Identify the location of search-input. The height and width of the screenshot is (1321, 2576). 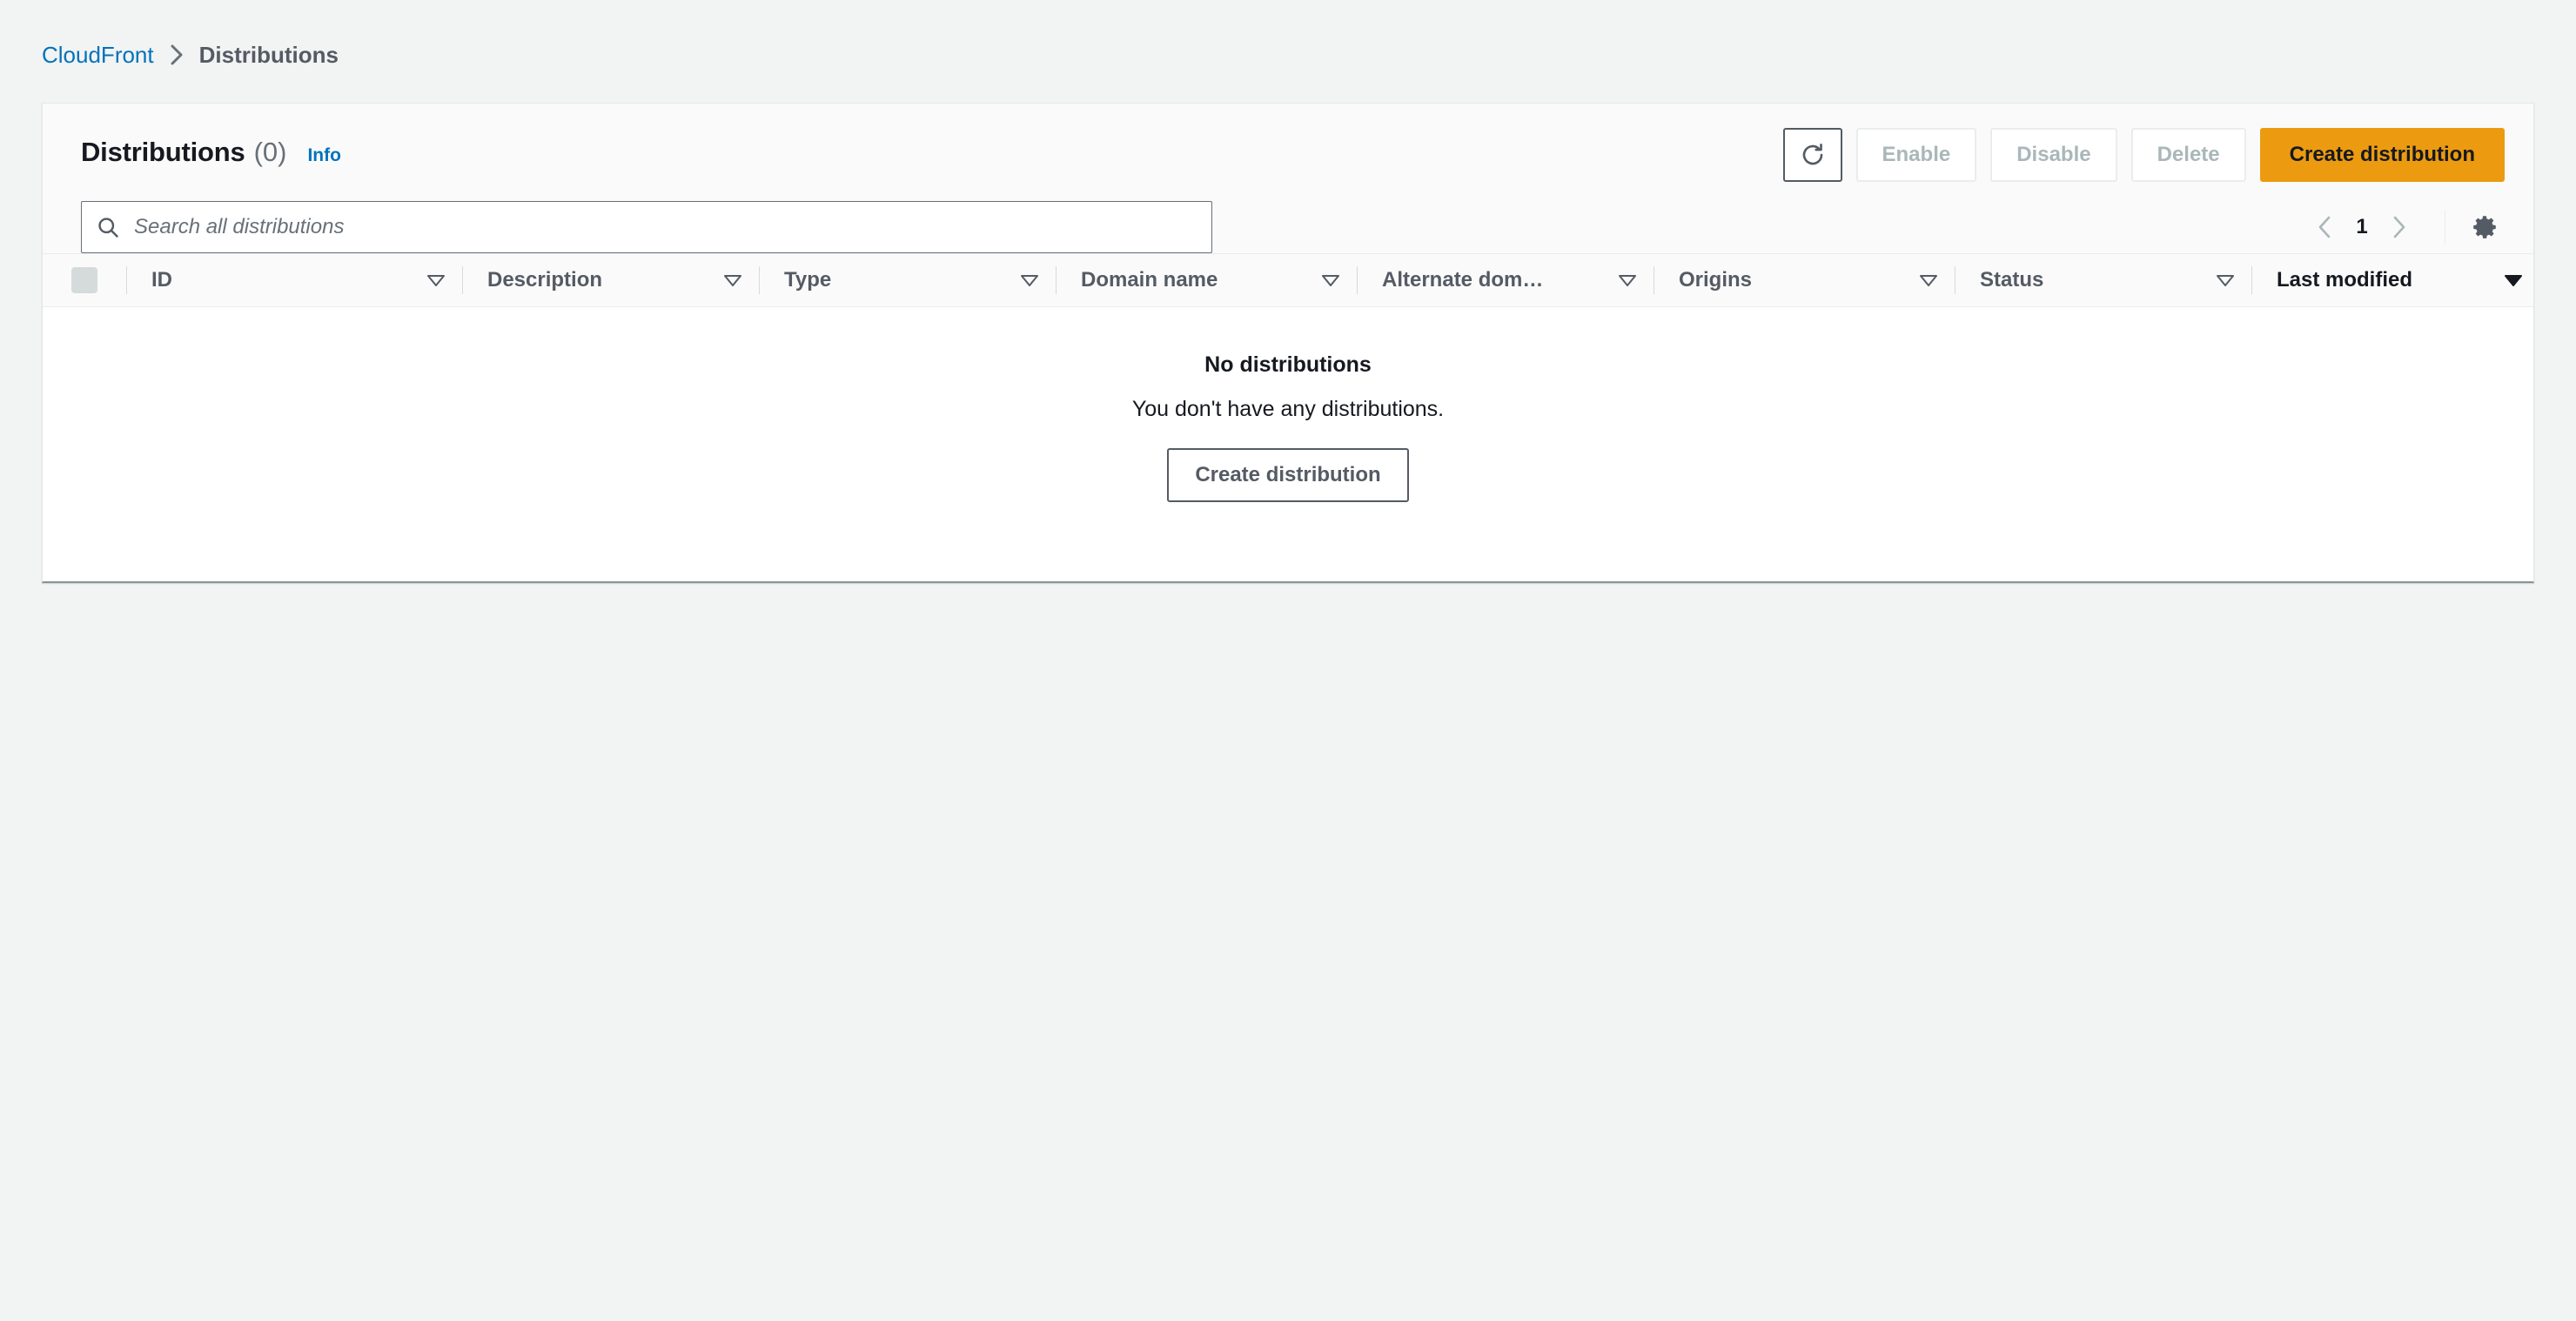
(665, 227).